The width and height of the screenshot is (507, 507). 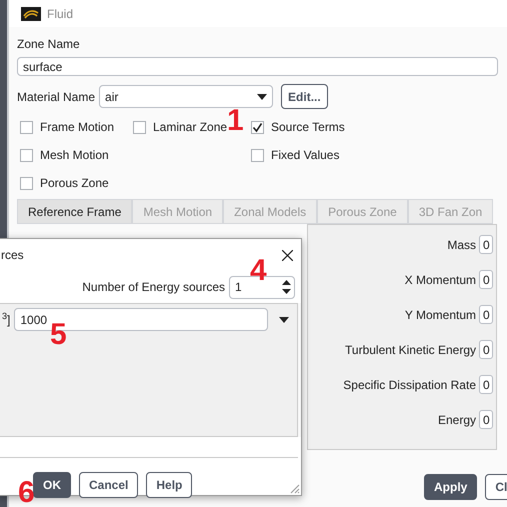 What do you see at coordinates (305, 155) in the screenshot?
I see `checkbox-label: Fixed Values` at bounding box center [305, 155].